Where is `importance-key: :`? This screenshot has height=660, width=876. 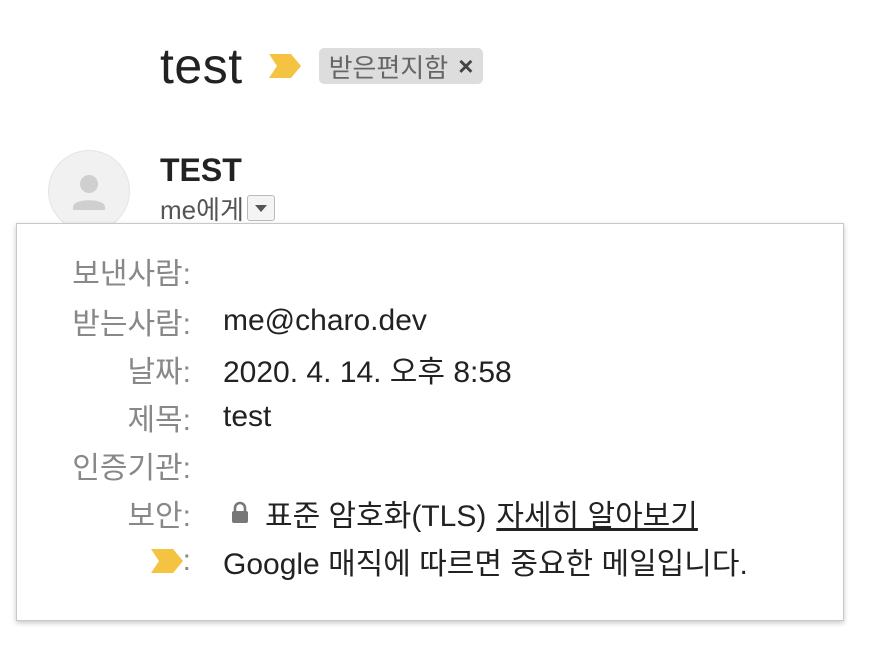 importance-key: : is located at coordinates (120, 561).